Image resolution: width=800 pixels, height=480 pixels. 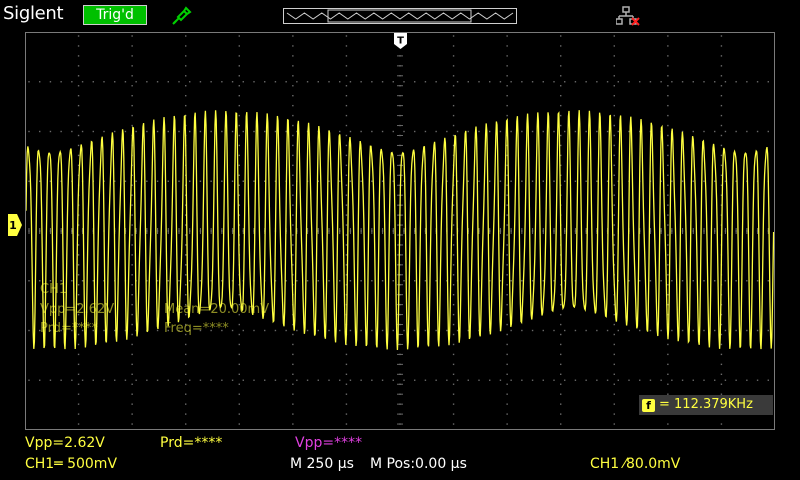 What do you see at coordinates (322, 464) in the screenshot?
I see `timebase-scale: M 250 µs` at bounding box center [322, 464].